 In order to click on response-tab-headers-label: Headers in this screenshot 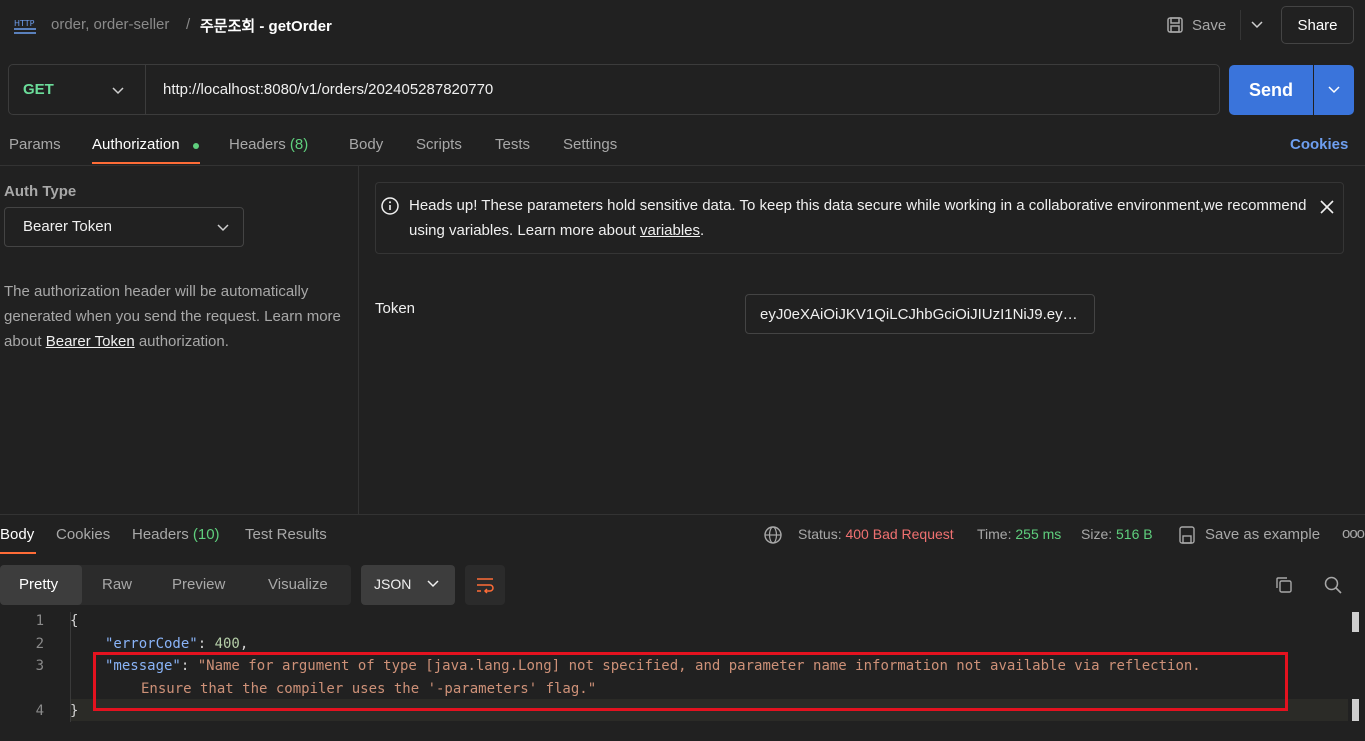, I will do `click(160, 534)`.